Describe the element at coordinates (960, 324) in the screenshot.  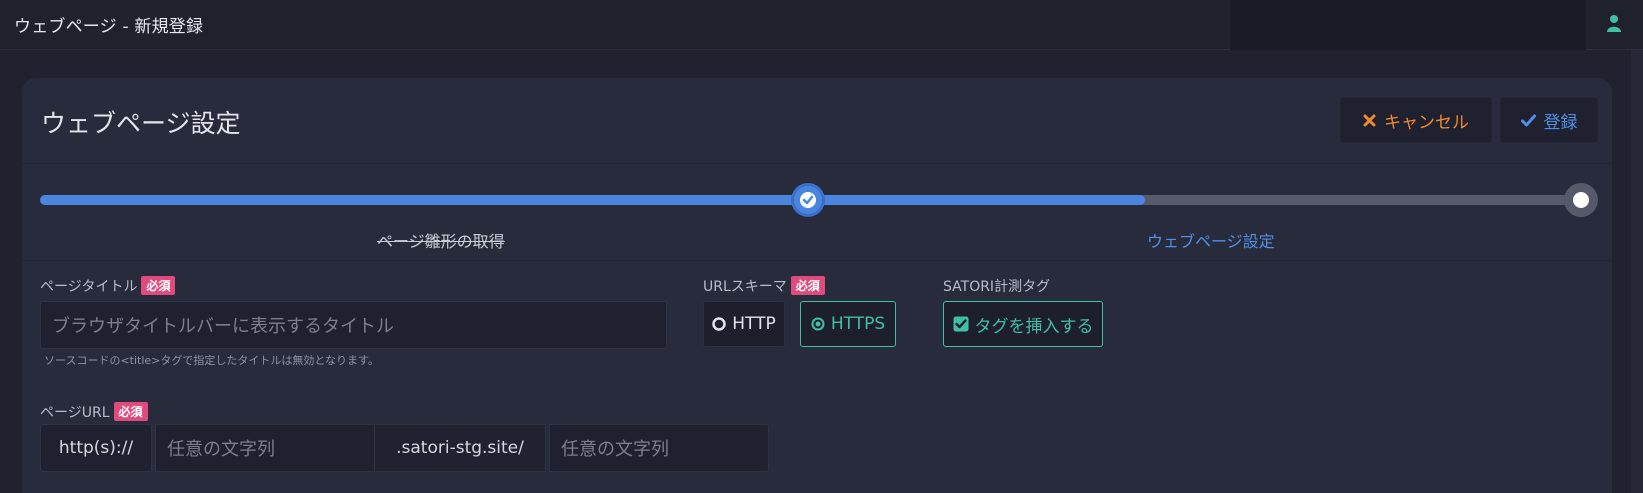
I see `checkbox-checked-icon` at that location.